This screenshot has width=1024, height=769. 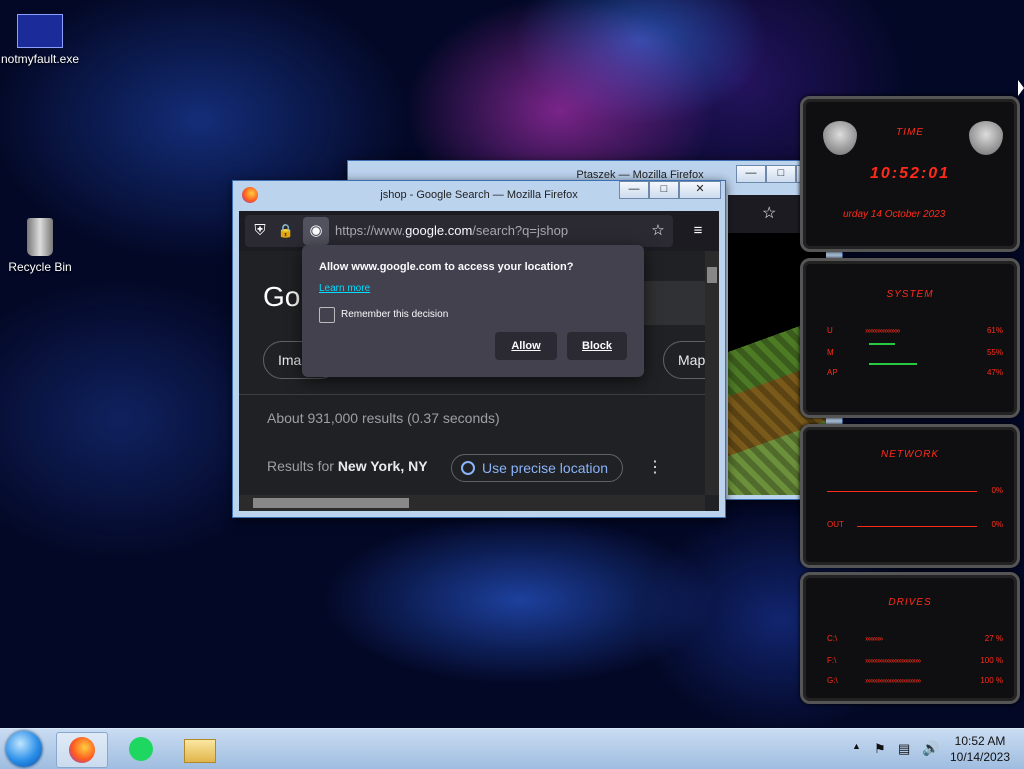 What do you see at coordinates (915, 639) in the screenshot?
I see `drive-row: C:\ »»»»» 27 %` at bounding box center [915, 639].